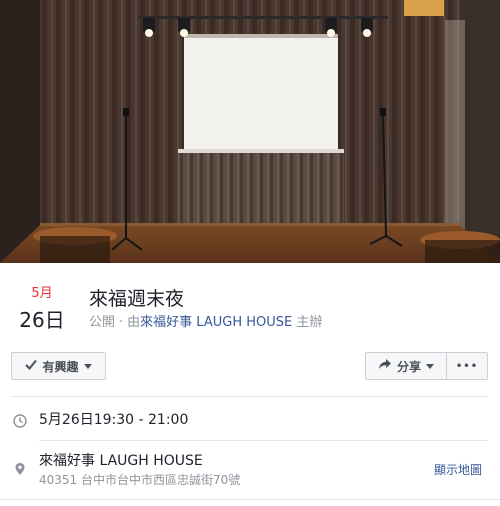 This screenshot has height=506, width=500. What do you see at coordinates (309, 322) in the screenshot?
I see `host-suffix: 主辦` at bounding box center [309, 322].